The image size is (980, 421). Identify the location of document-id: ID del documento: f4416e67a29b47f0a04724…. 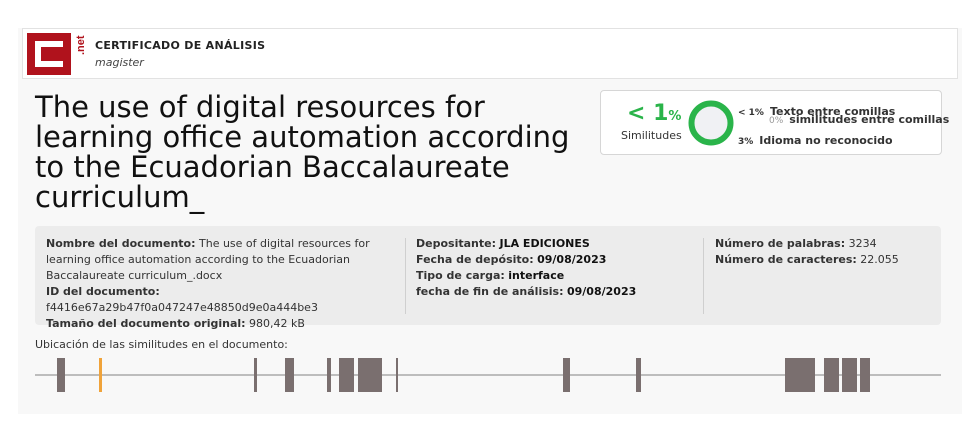
(182, 299).